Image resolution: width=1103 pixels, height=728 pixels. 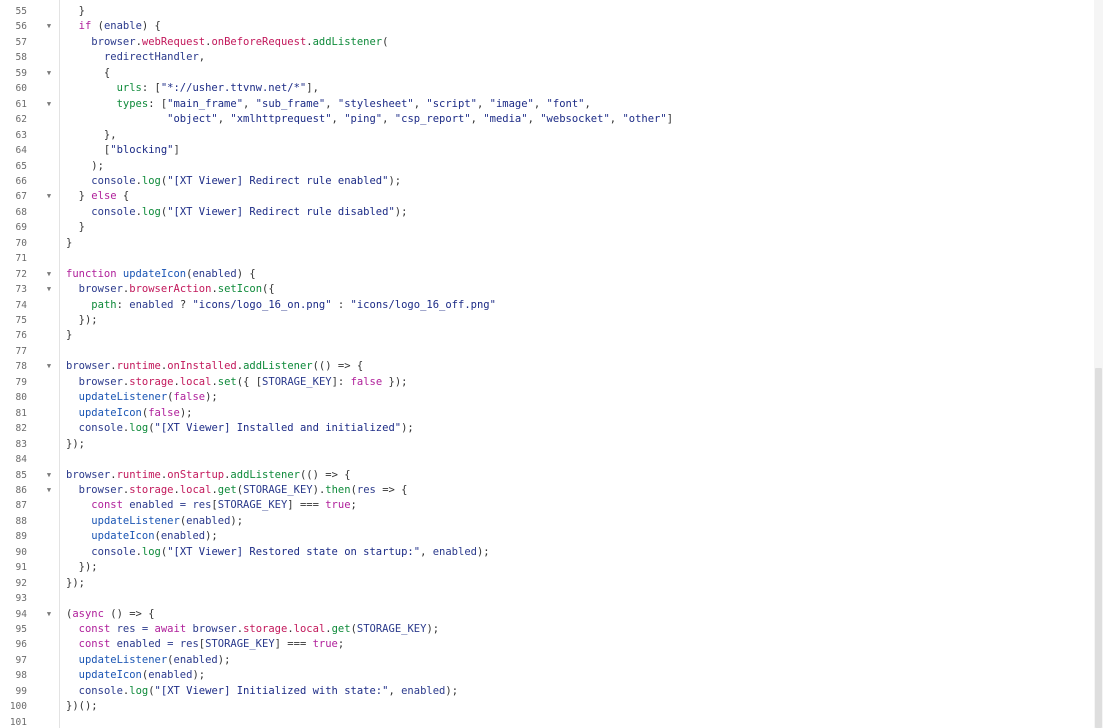 What do you see at coordinates (1098, 548) in the screenshot?
I see `scrollbar-thumb` at bounding box center [1098, 548].